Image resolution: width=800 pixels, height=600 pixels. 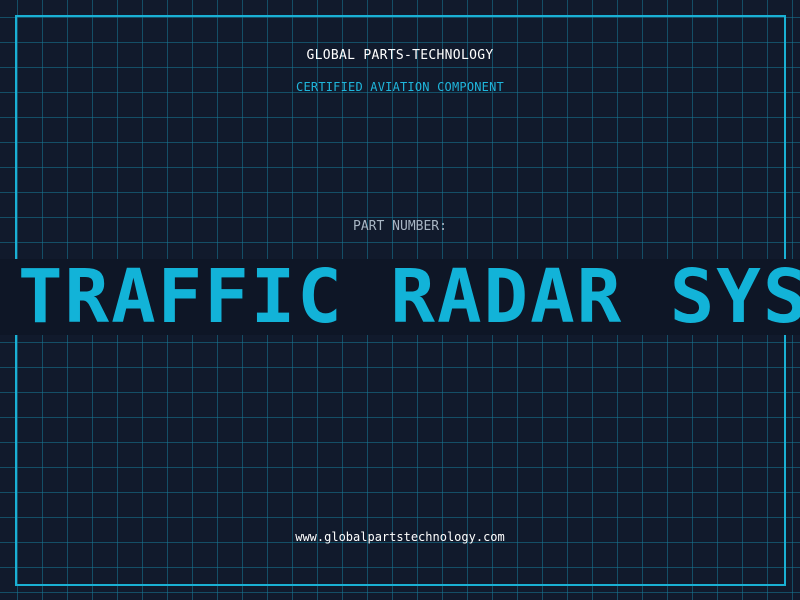 What do you see at coordinates (400, 226) in the screenshot?
I see `part-number-label: PART NUMBER:` at bounding box center [400, 226].